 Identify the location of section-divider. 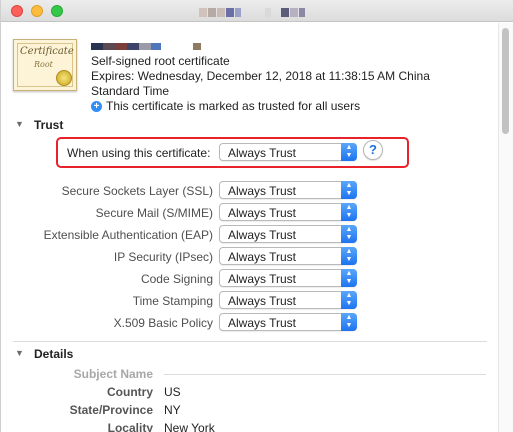
(250, 341).